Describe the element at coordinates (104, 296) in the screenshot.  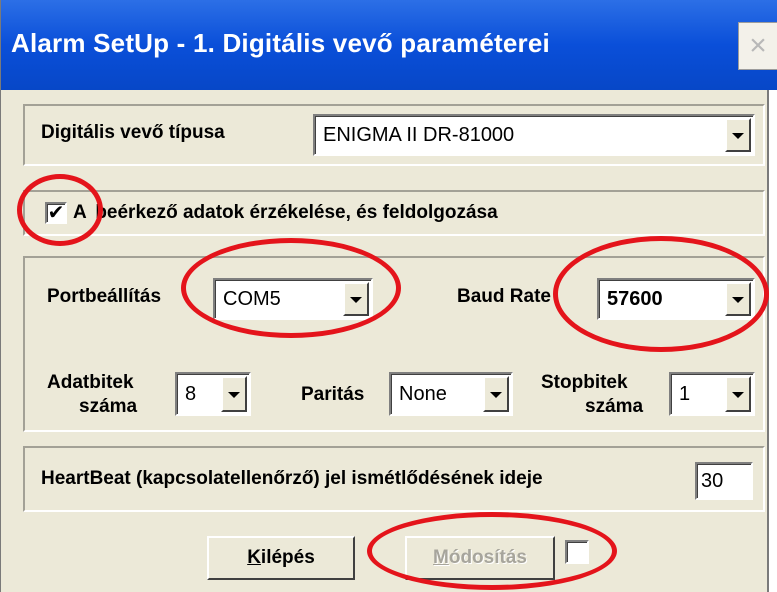
I see `port-label: Portbeállítás` at that location.